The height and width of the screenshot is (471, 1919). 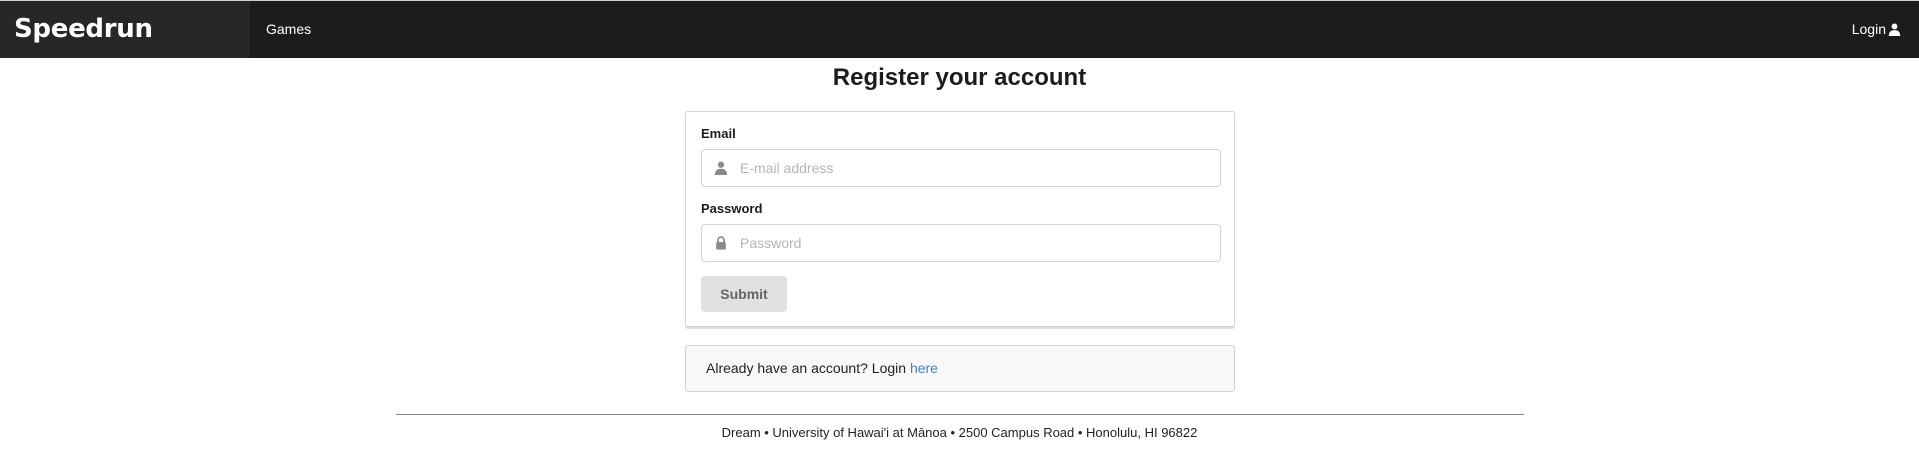 What do you see at coordinates (975, 243) in the screenshot?
I see `password-field` at bounding box center [975, 243].